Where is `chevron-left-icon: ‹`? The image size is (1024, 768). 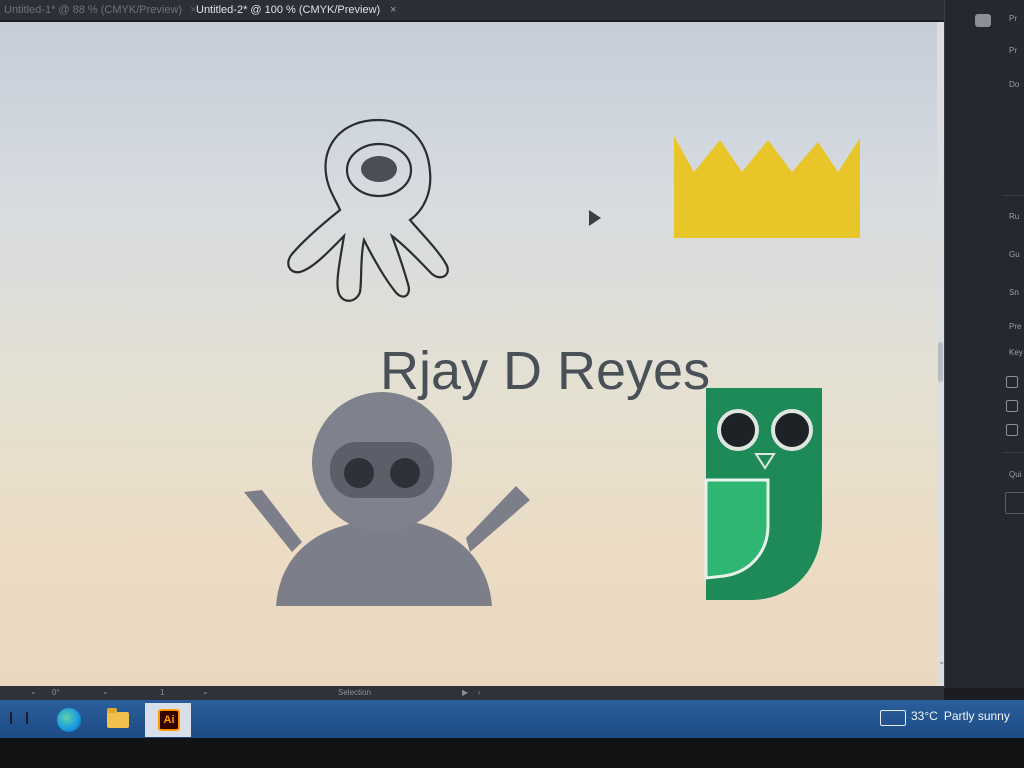 chevron-left-icon: ‹ is located at coordinates (479, 692).